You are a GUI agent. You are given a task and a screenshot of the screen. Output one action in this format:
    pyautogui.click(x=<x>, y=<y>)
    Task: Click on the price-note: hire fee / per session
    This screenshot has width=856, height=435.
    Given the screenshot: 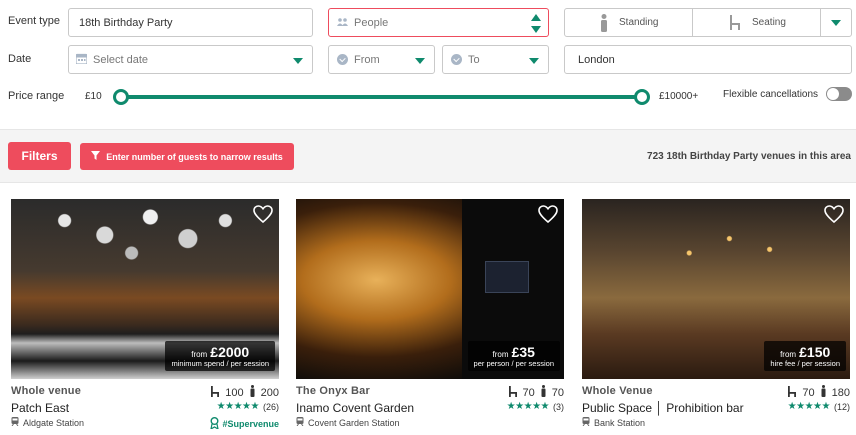 What is the action you would take?
    pyautogui.click(x=805, y=363)
    